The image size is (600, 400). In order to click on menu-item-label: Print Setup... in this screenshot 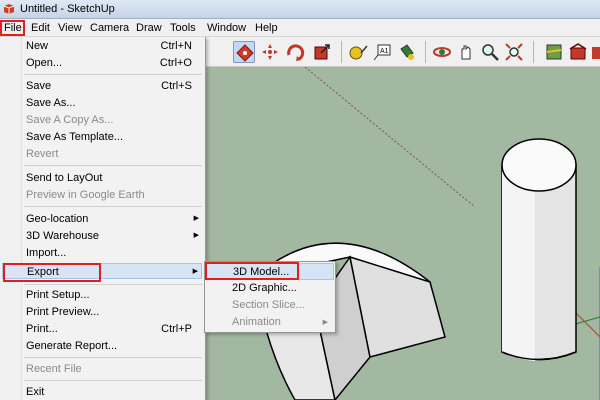, I will do `click(58, 295)`.